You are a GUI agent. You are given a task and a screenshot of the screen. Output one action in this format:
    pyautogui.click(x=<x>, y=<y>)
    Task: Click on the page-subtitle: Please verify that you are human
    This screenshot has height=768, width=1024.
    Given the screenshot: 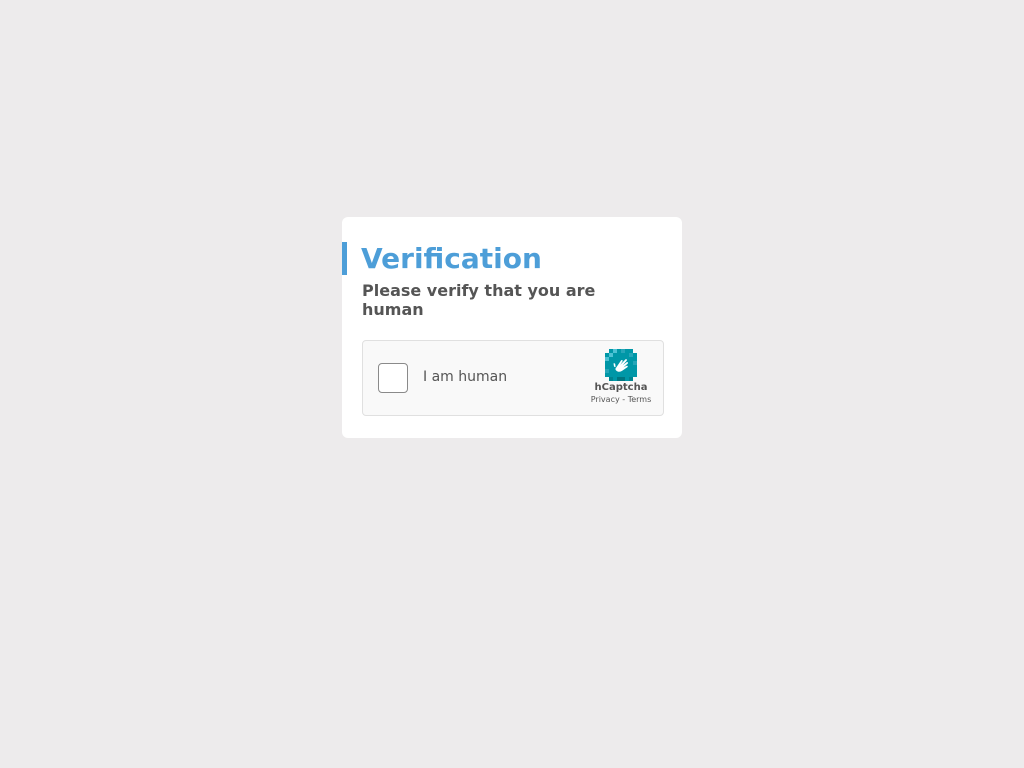 What is the action you would take?
    pyautogui.click(x=479, y=300)
    